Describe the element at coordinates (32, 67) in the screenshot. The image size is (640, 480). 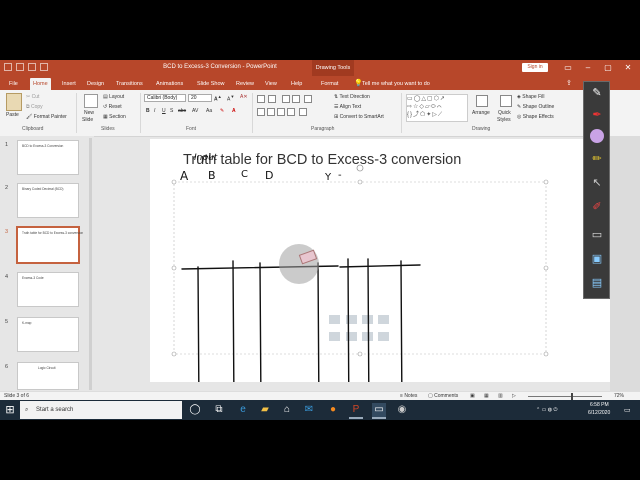
I see `redo-icon` at that location.